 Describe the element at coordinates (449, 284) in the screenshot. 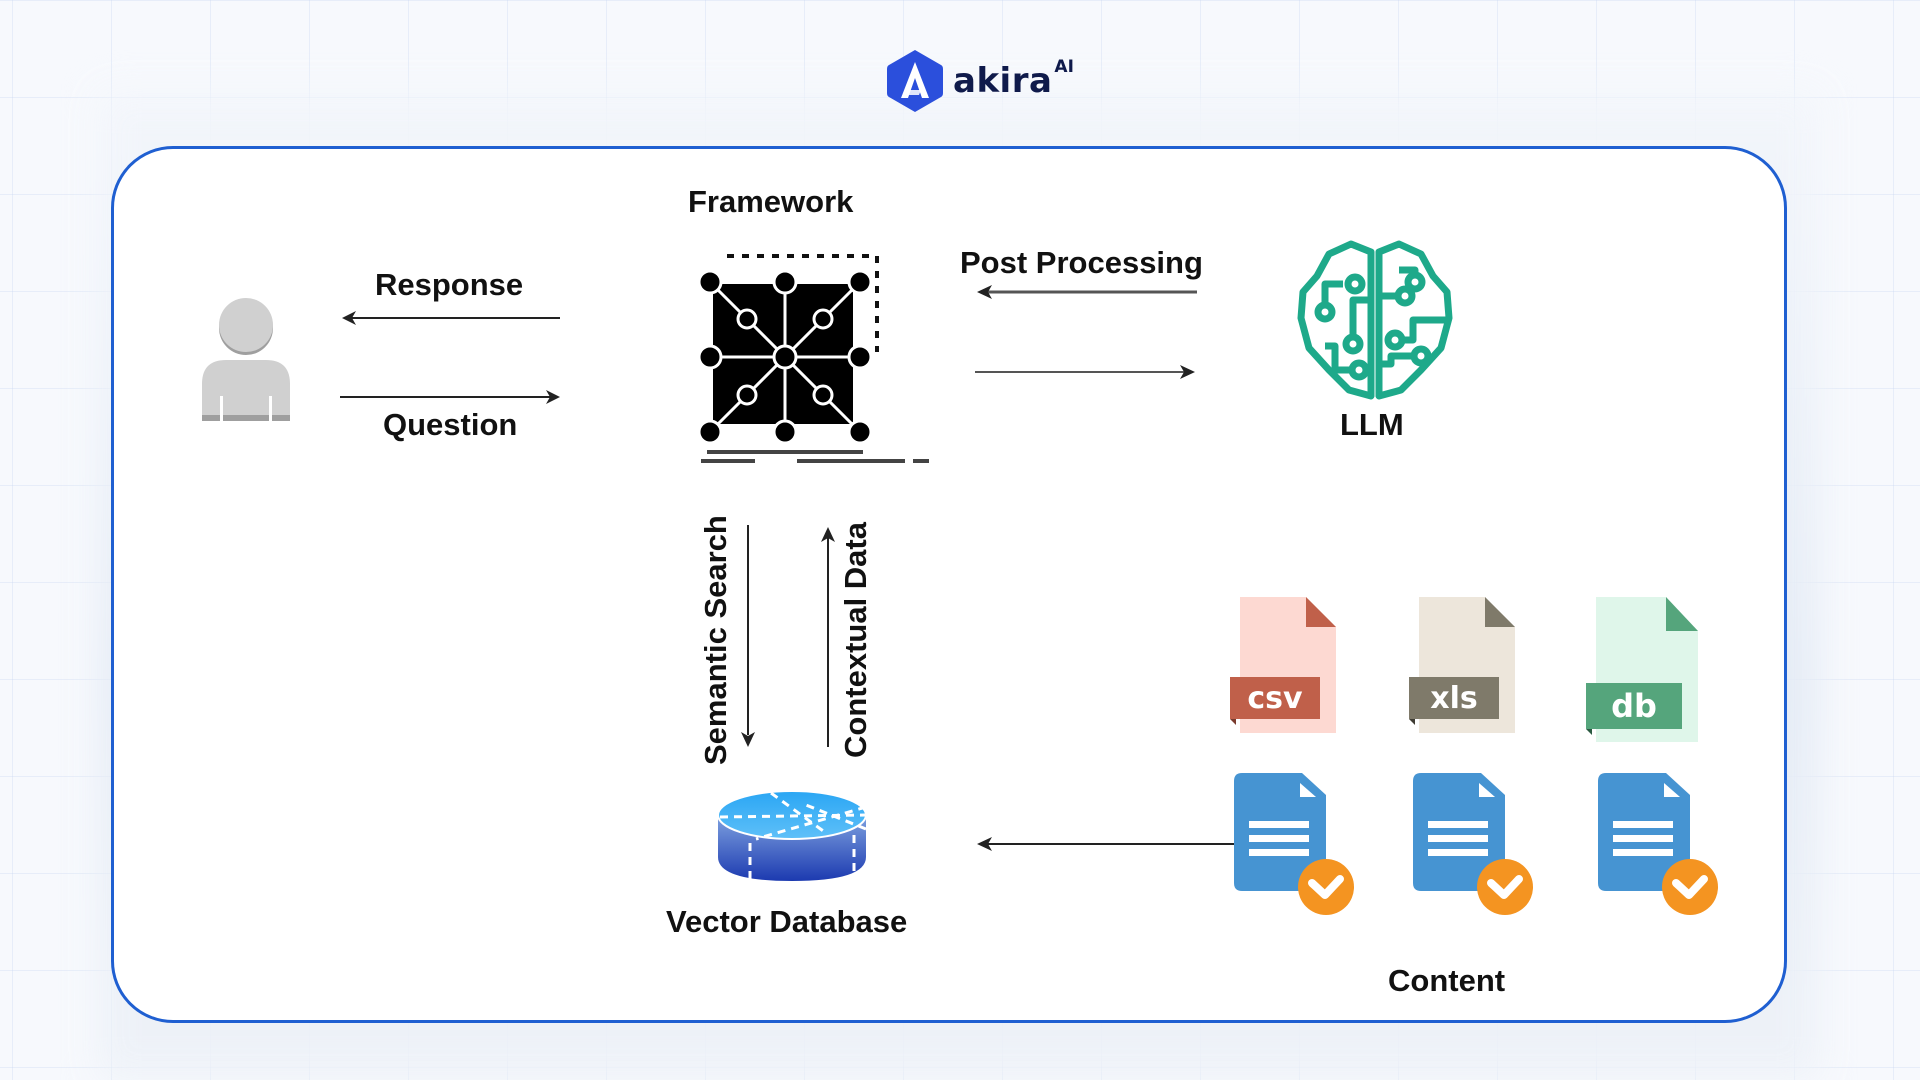

I see `response-label: Response` at that location.